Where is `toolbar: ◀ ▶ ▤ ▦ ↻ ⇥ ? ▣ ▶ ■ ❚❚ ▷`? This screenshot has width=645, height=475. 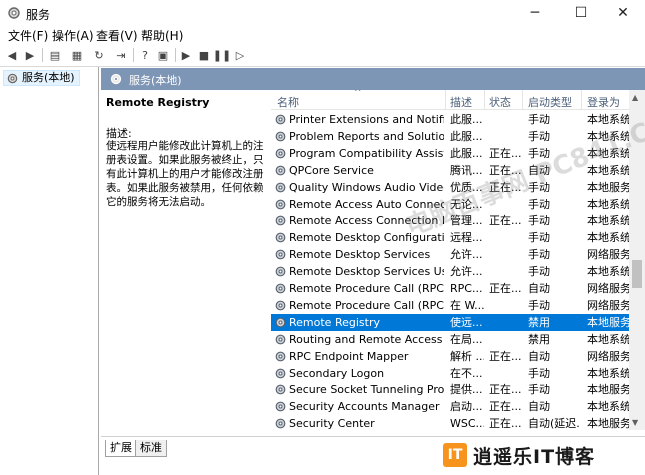
toolbar: ◀ ▶ ▤ ▦ ↻ ⇥ ? ▣ ▶ ■ ❚❚ ▷ is located at coordinates (322, 56).